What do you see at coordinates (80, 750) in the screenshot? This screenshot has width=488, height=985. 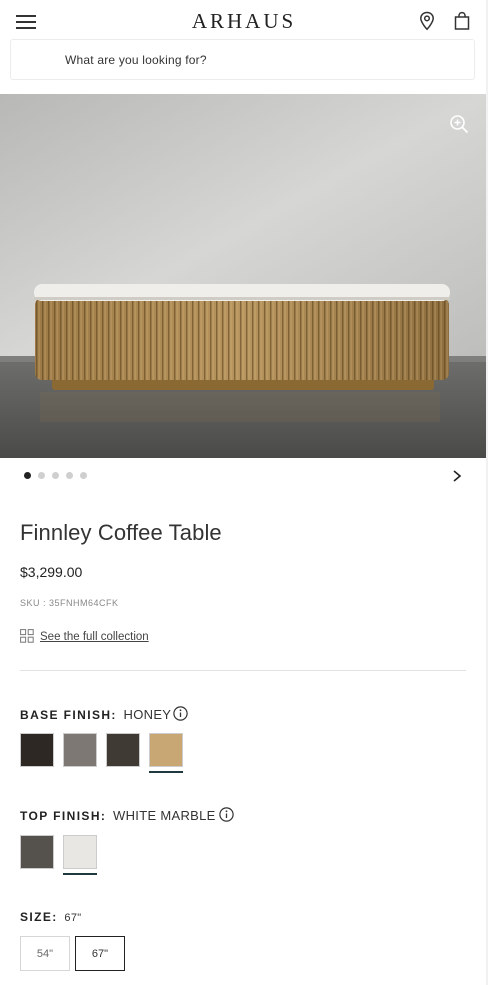 I see `swatch-gray-wash` at bounding box center [80, 750].